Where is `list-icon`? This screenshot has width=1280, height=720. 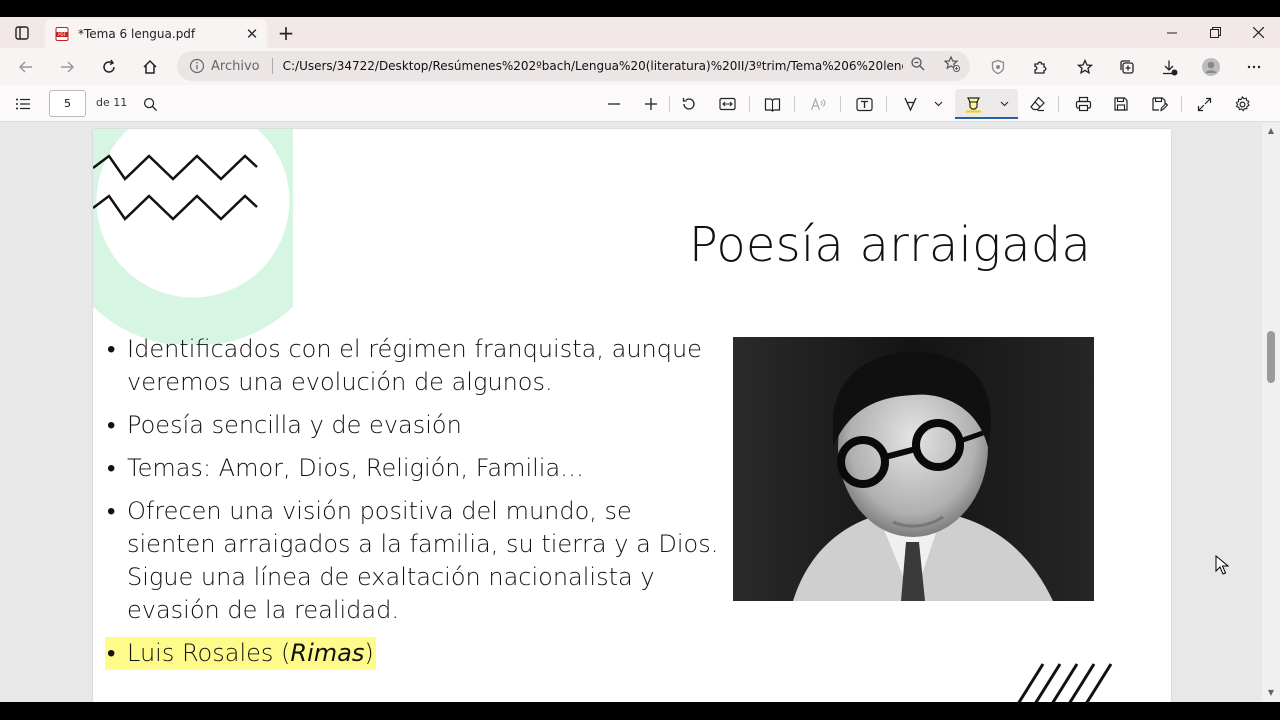
list-icon is located at coordinates (23, 104).